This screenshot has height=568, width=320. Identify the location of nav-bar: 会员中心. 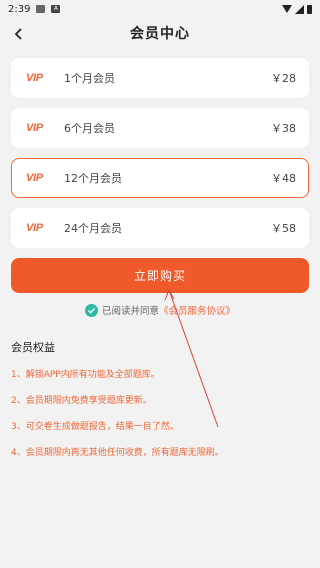
(160, 33).